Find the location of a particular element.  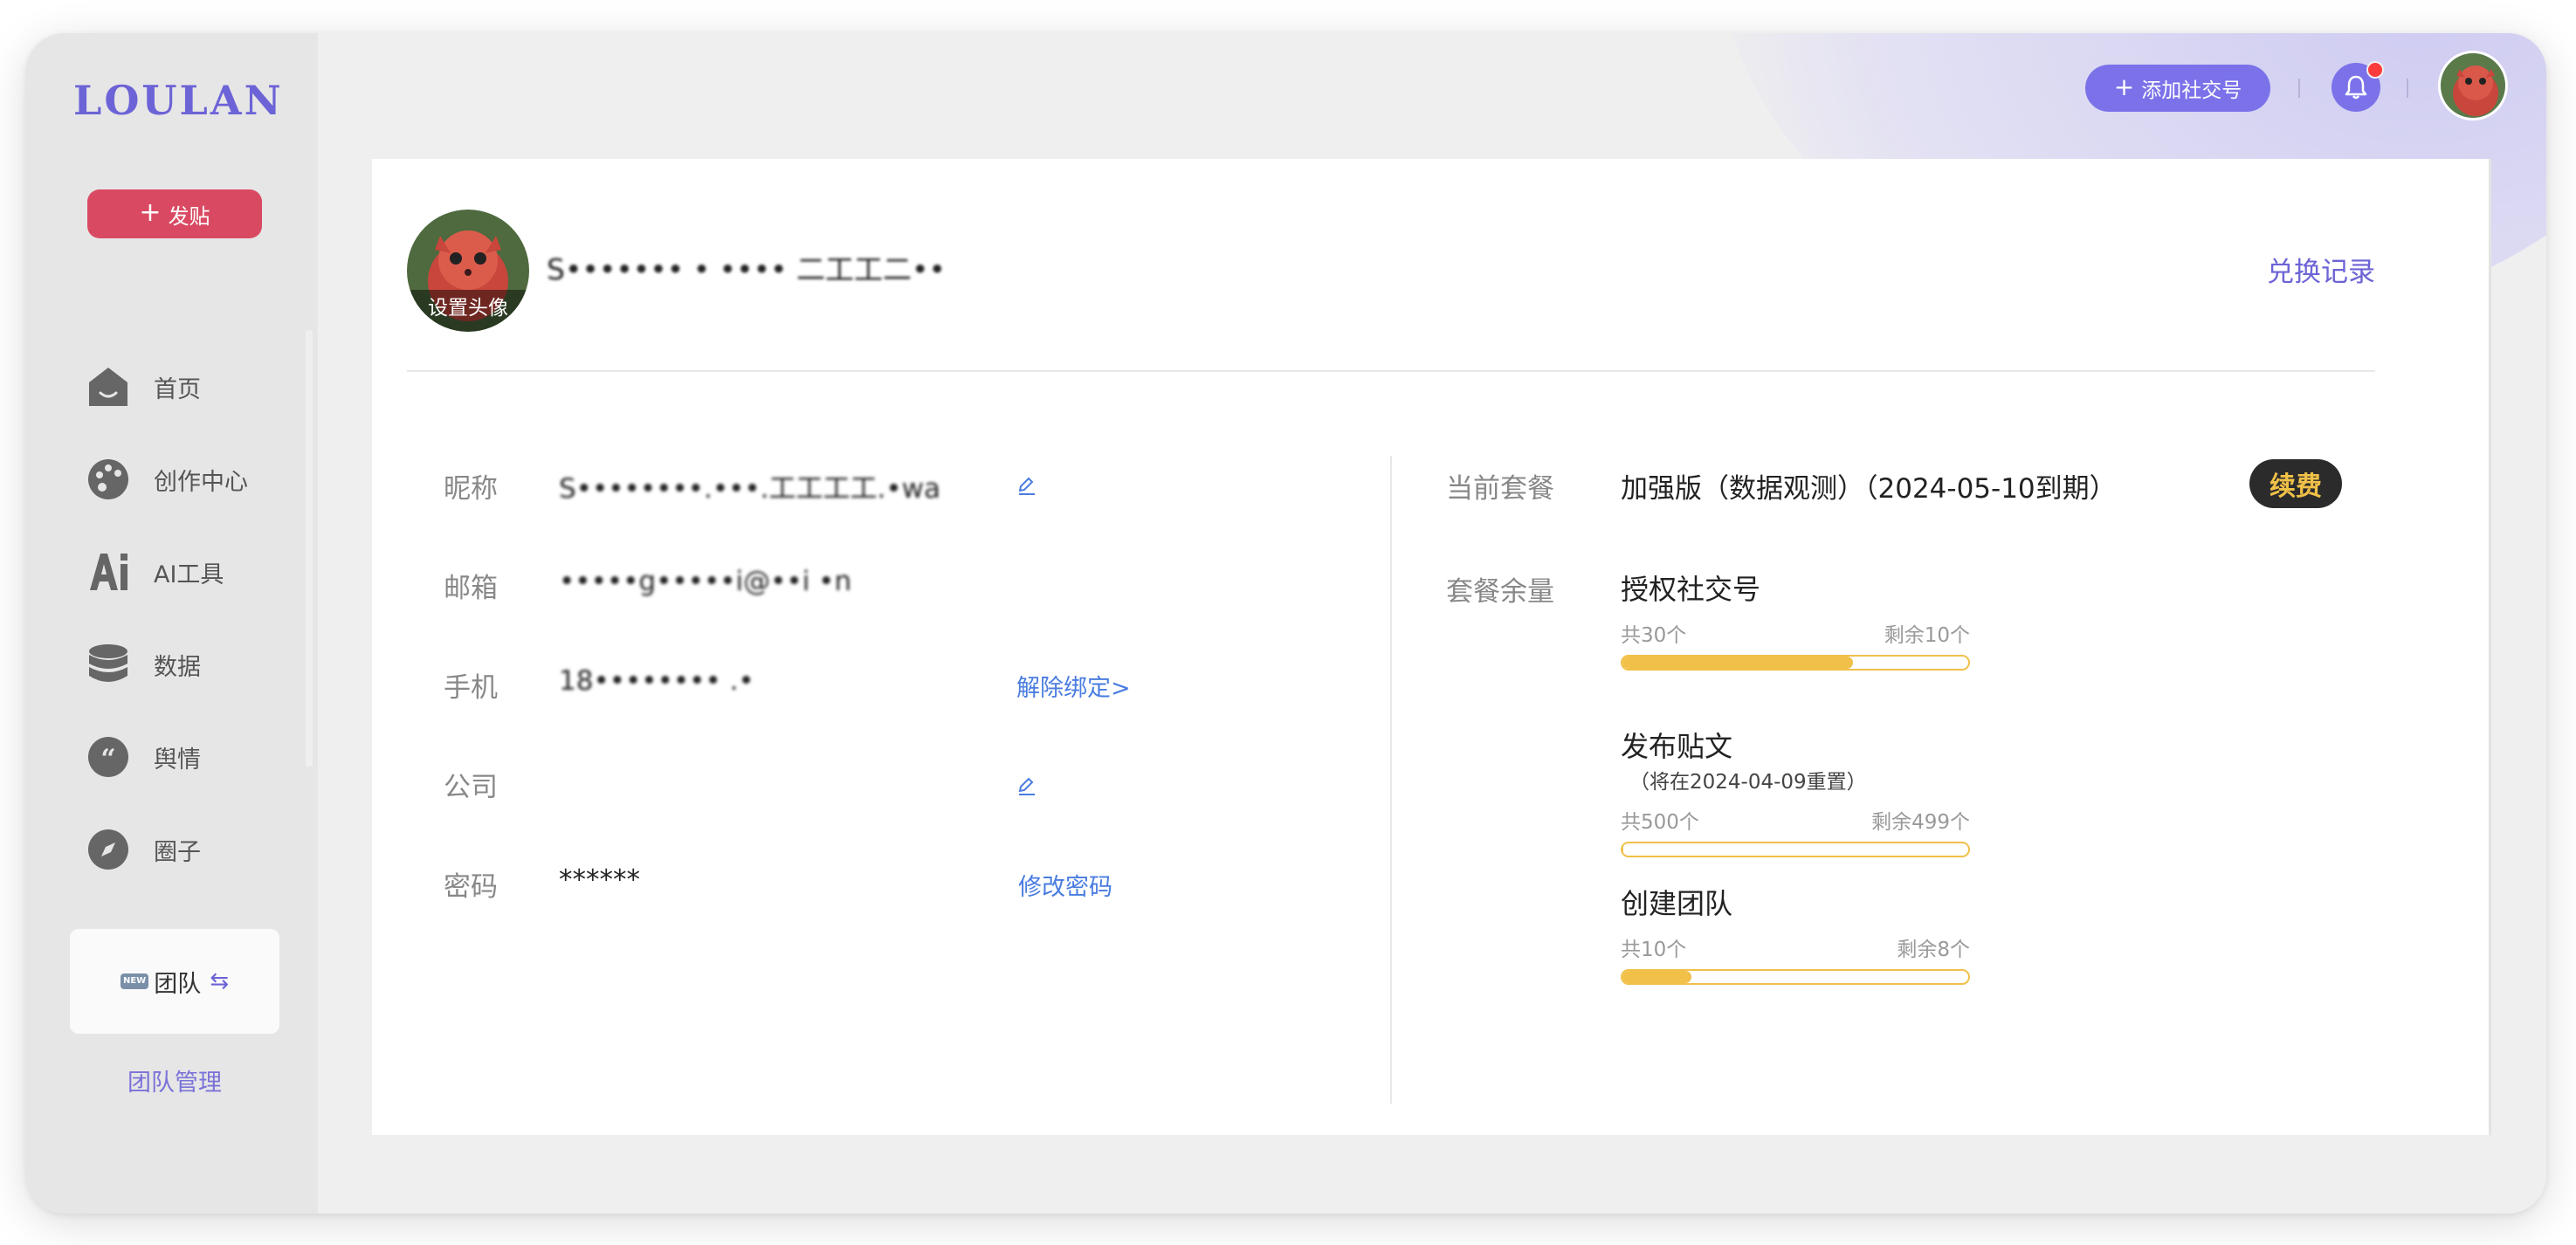

ai-icon is located at coordinates (108, 572).